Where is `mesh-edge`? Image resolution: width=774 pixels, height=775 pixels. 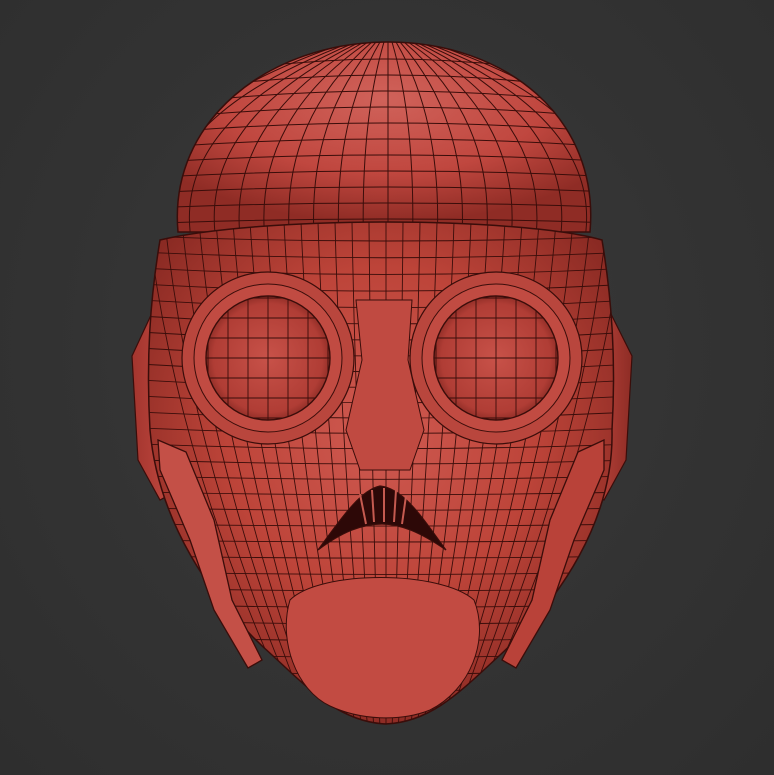
mesh-edge is located at coordinates (386, 736).